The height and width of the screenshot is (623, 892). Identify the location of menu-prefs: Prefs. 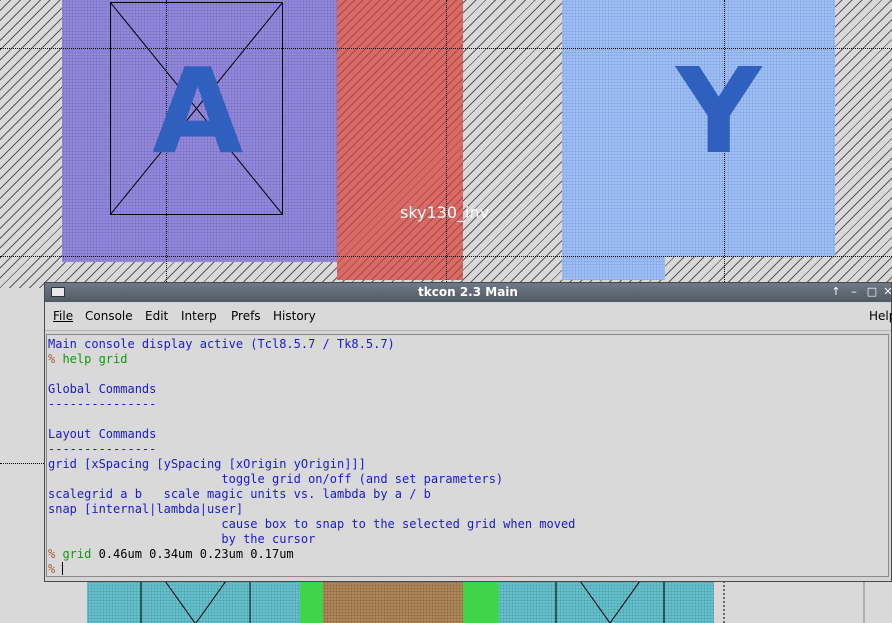
(246, 316).